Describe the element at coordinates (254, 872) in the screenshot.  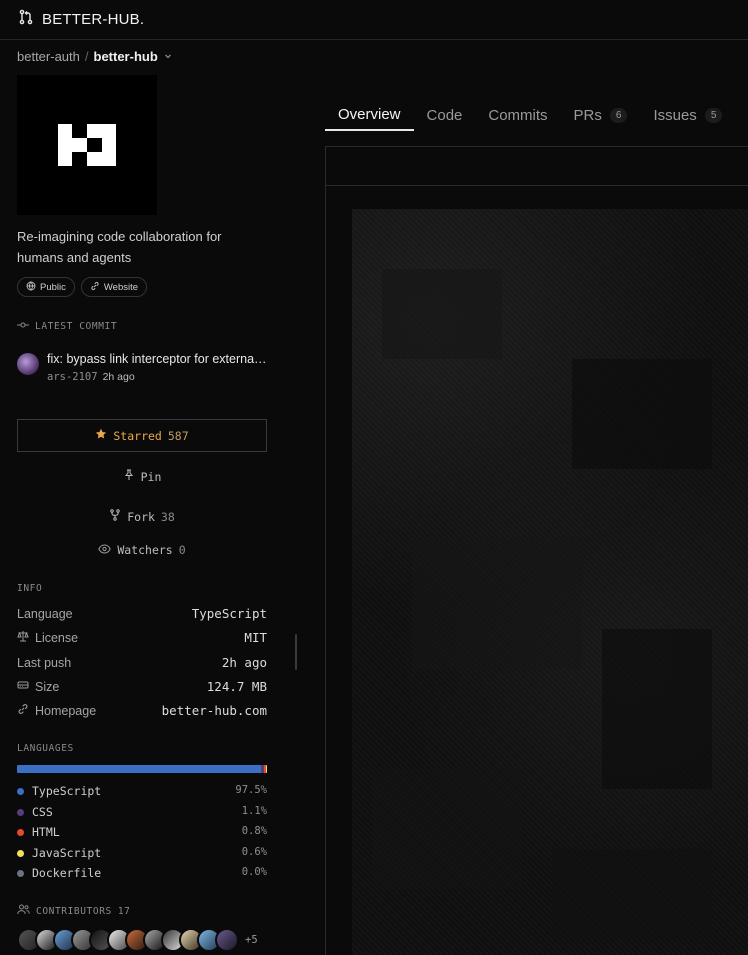
I see `language-percent: 0.0%` at that location.